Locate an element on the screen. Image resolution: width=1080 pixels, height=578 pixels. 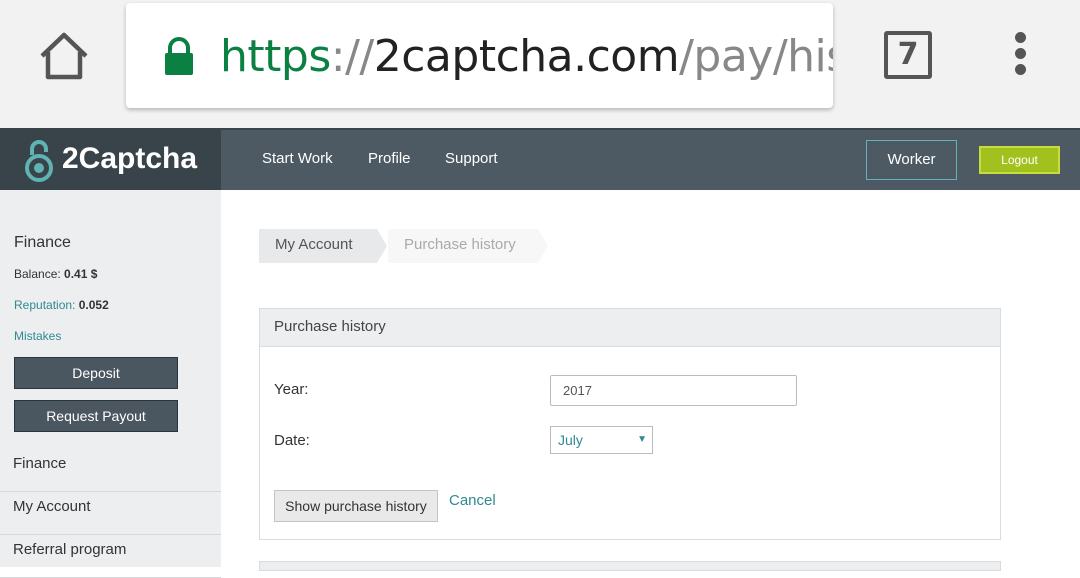
reputation-line: Reputation: 0.052 is located at coordinates (61, 305).